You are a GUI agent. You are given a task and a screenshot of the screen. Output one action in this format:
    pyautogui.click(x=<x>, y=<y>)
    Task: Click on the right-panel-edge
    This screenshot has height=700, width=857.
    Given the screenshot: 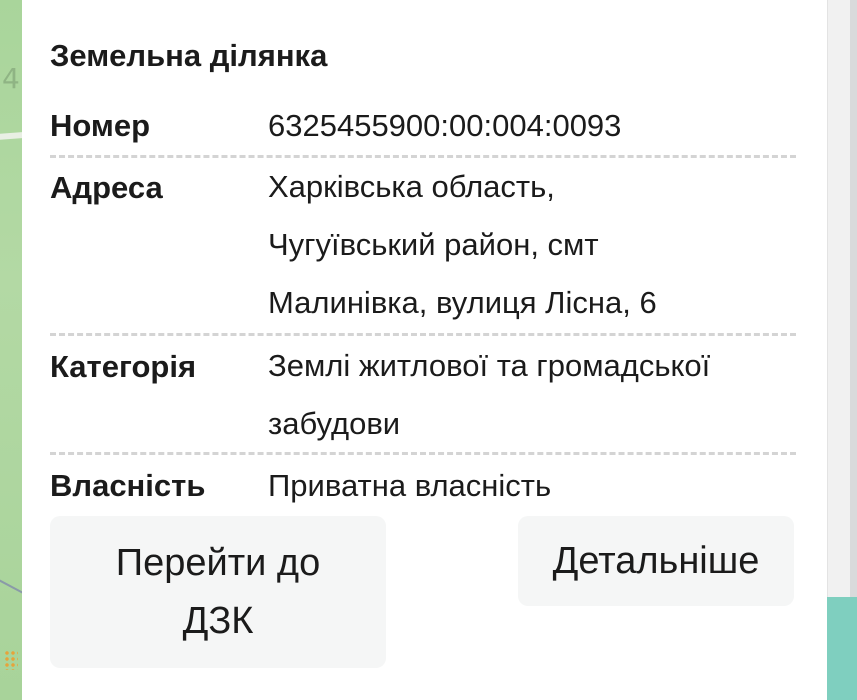 What is the action you would take?
    pyautogui.click(x=842, y=350)
    